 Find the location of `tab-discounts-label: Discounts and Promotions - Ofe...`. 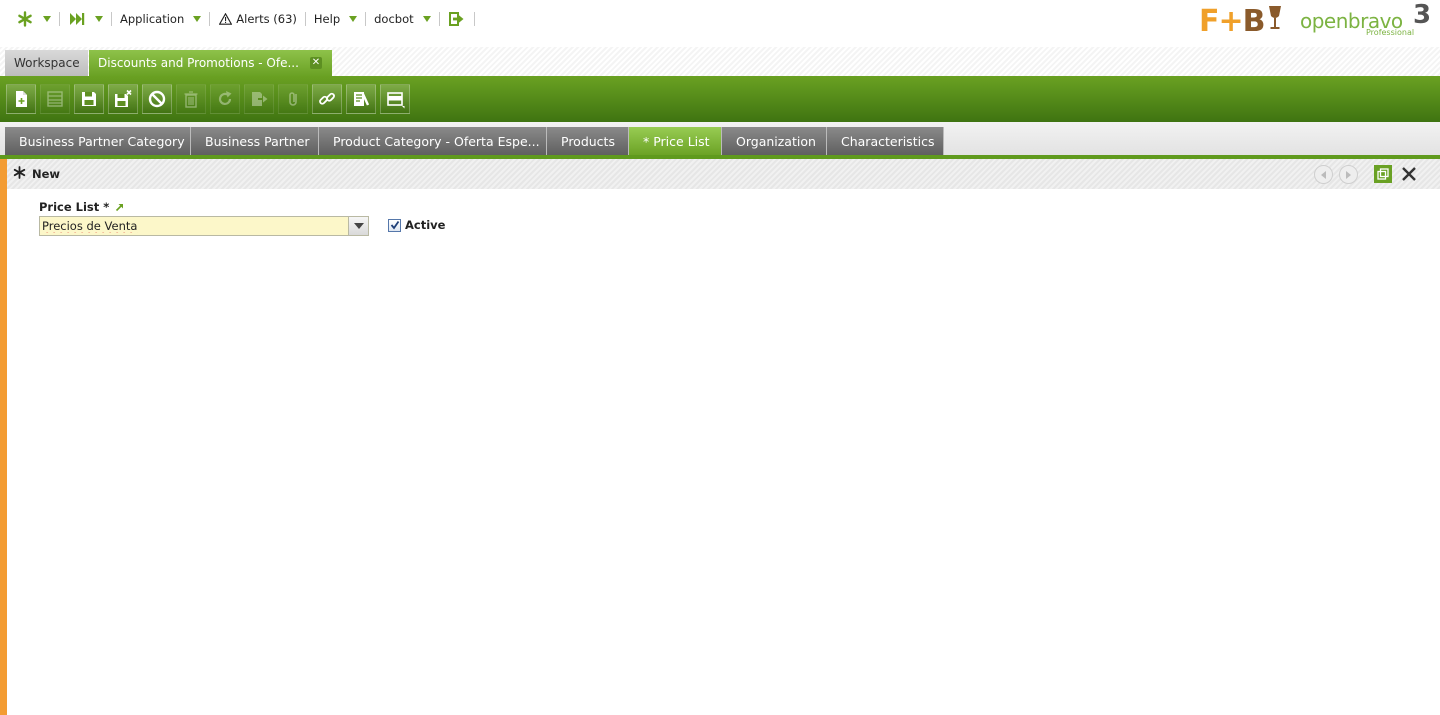

tab-discounts-label: Discounts and Promotions - Ofe... is located at coordinates (198, 63).